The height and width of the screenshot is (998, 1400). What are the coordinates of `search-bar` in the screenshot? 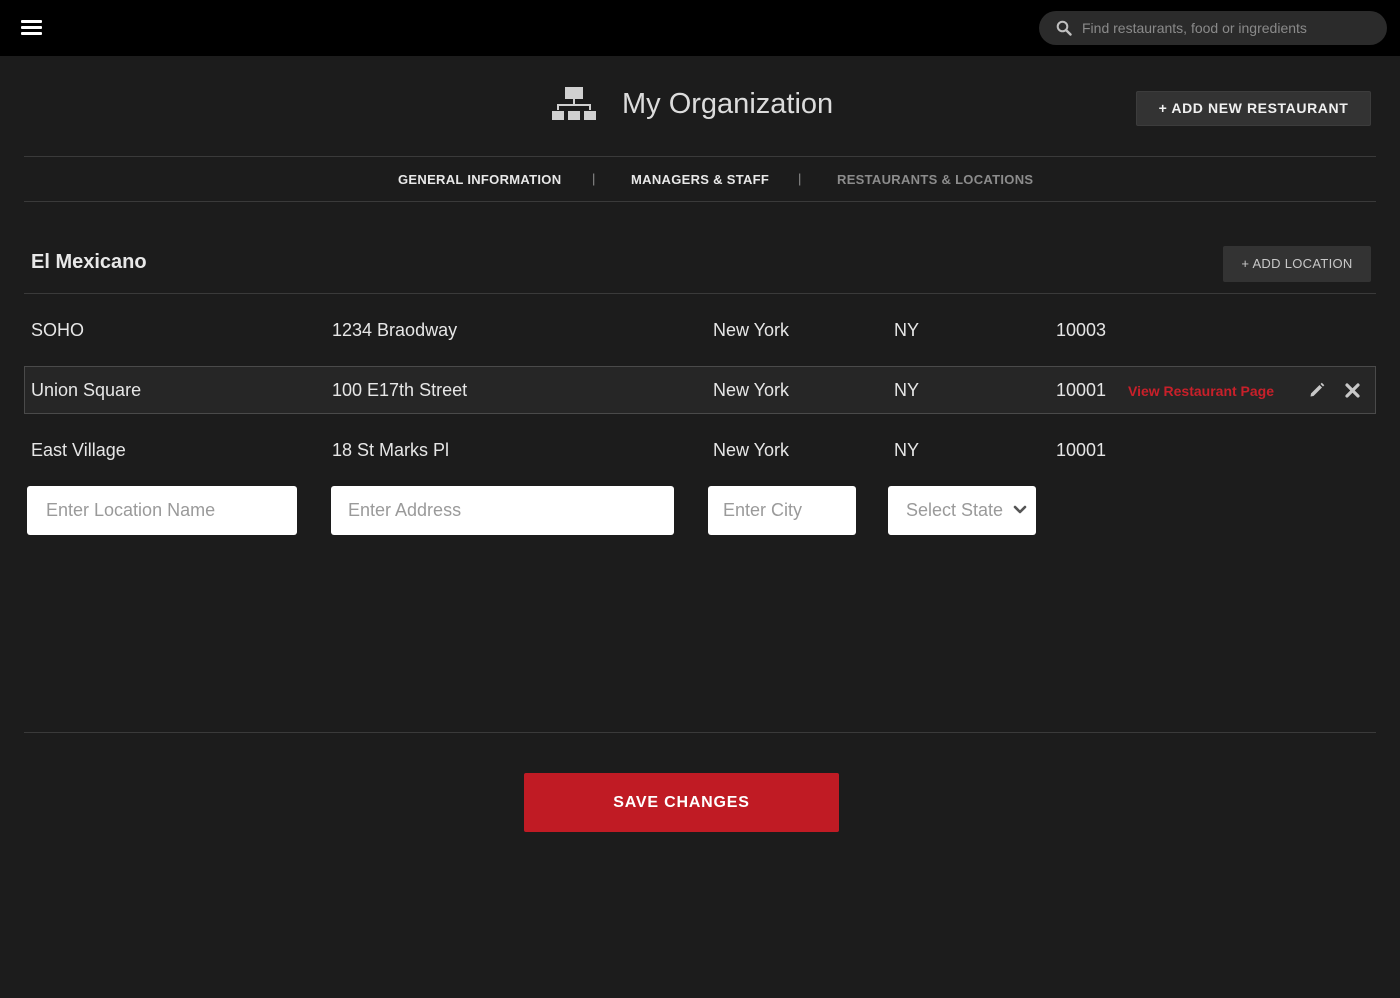 It's located at (1213, 28).